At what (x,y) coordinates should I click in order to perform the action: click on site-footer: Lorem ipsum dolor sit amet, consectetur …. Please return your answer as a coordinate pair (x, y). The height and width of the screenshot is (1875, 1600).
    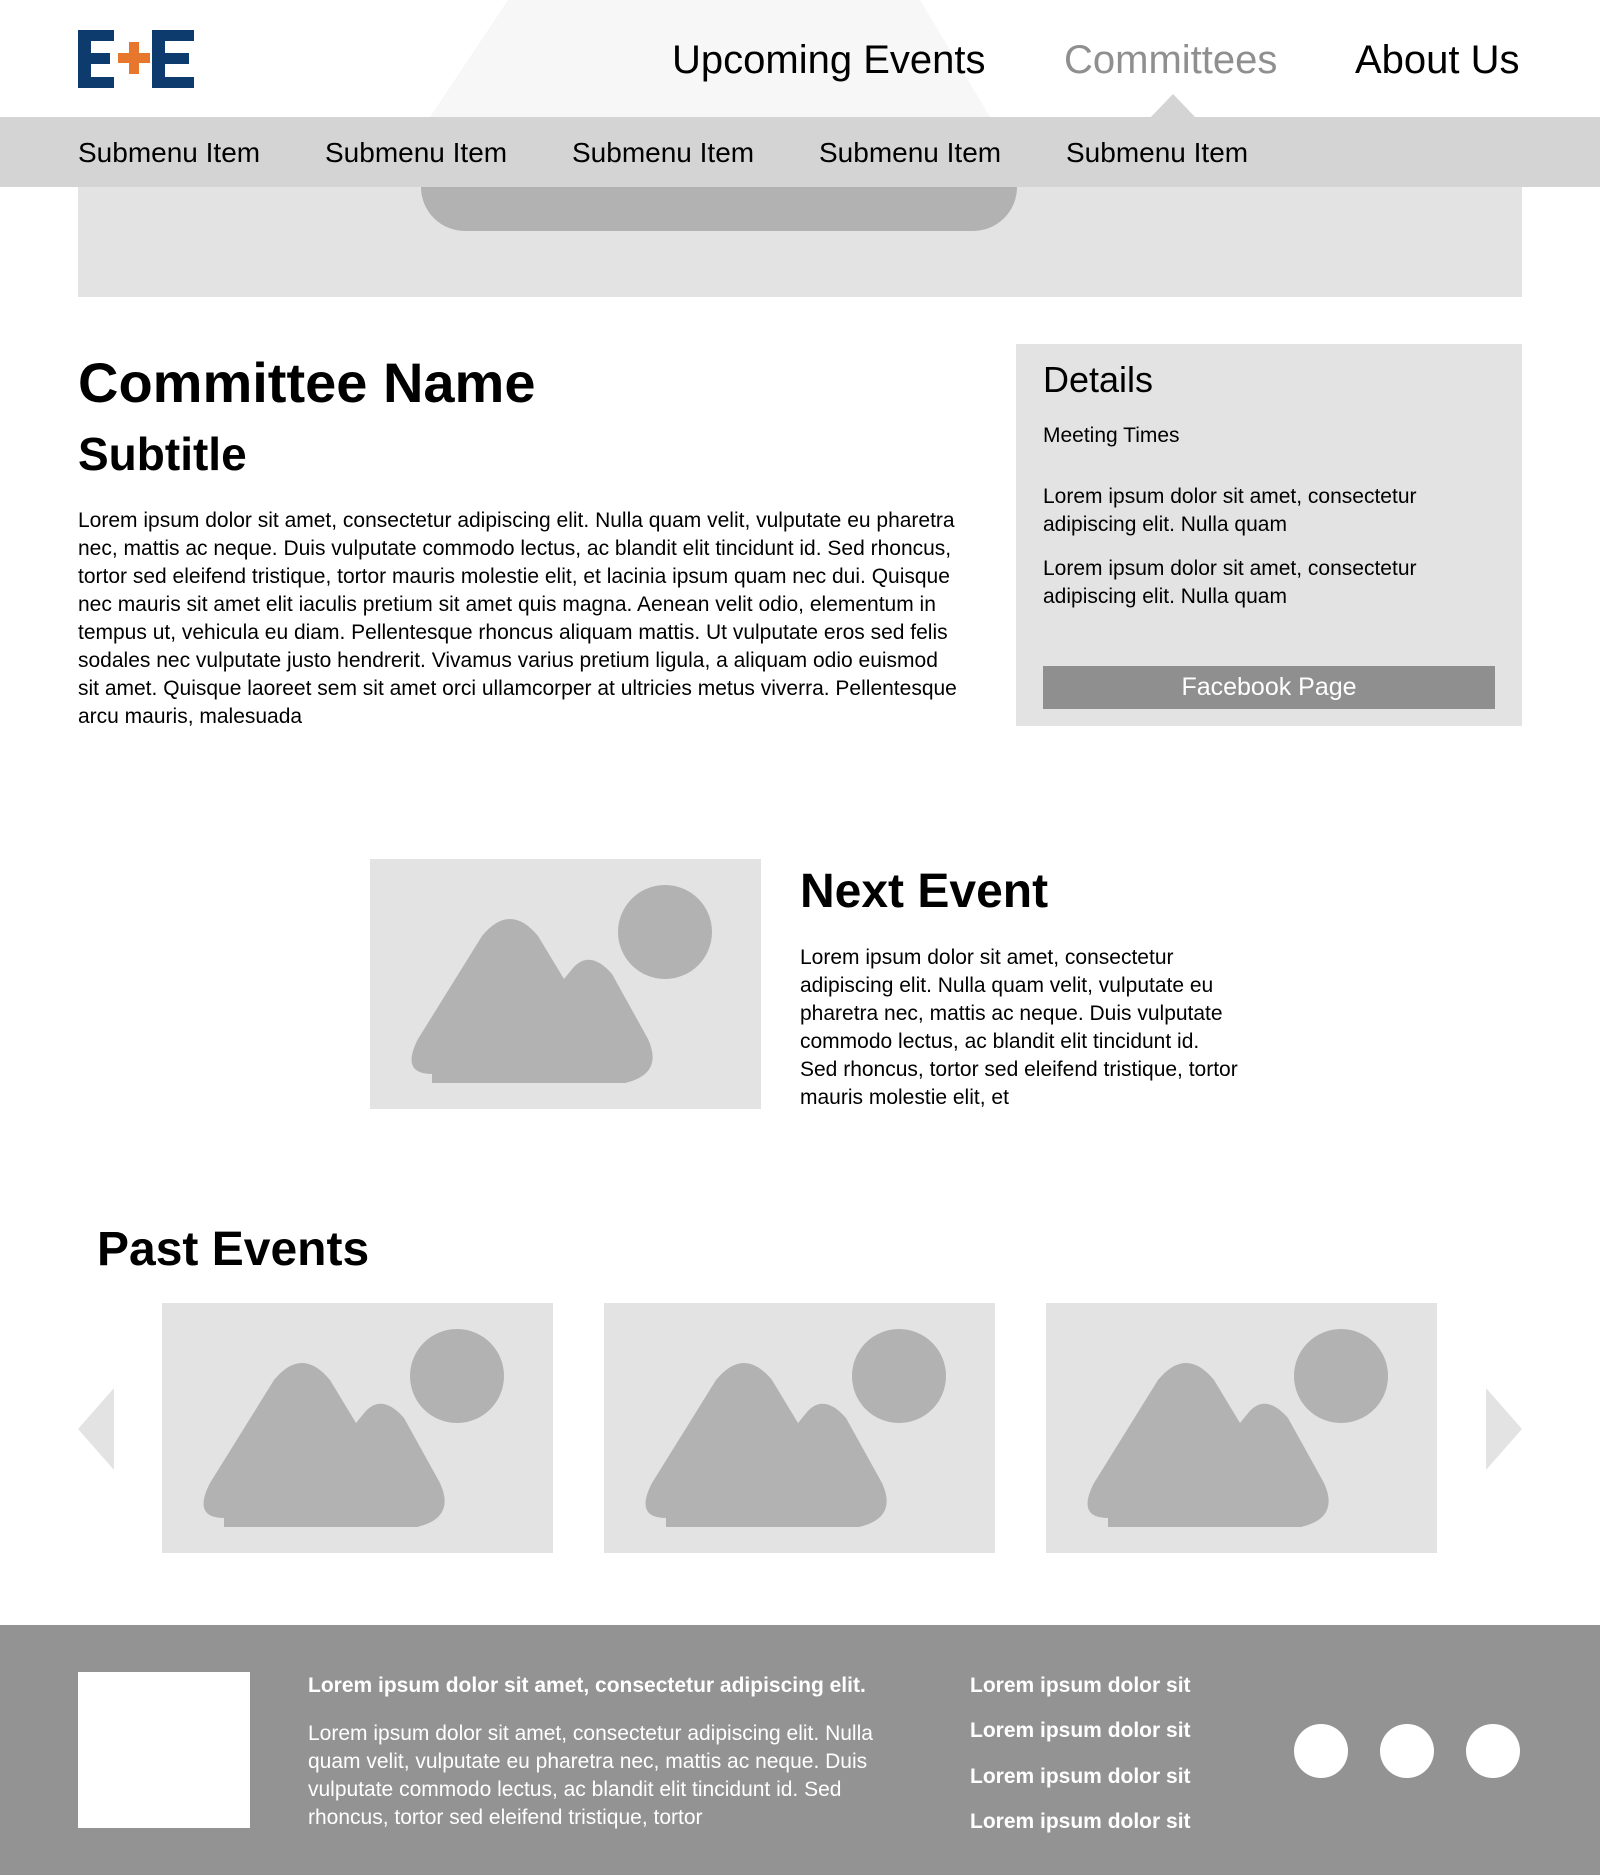
    Looking at the image, I should click on (800, 1750).